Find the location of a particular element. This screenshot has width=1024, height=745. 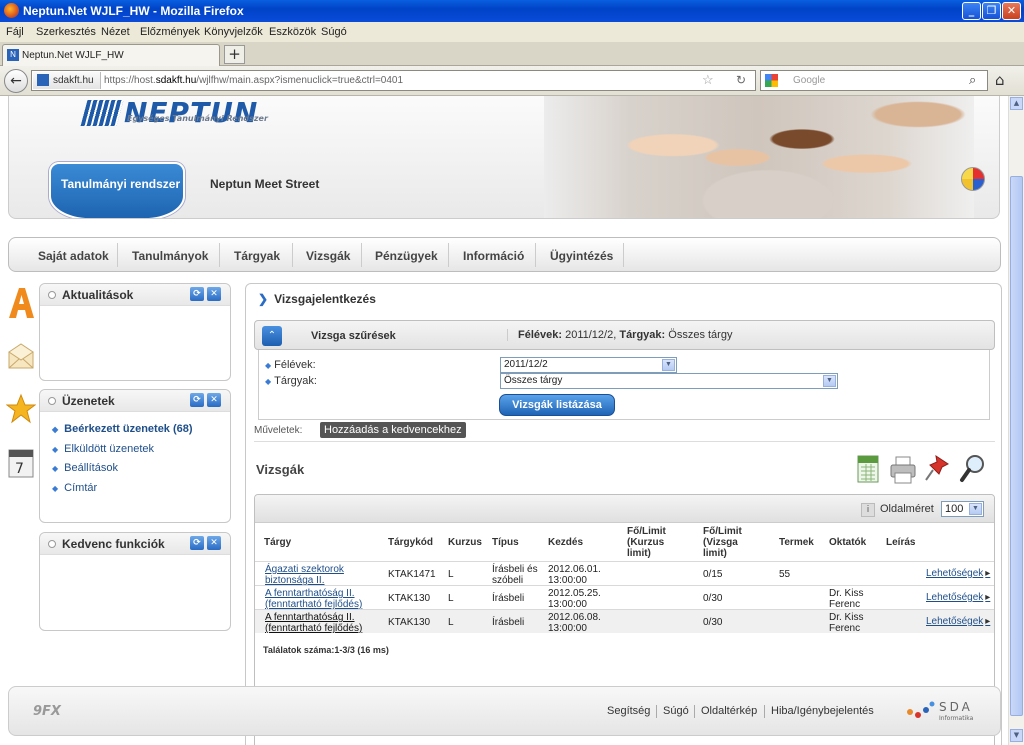

cell-course: L is located at coordinates (451, 622).